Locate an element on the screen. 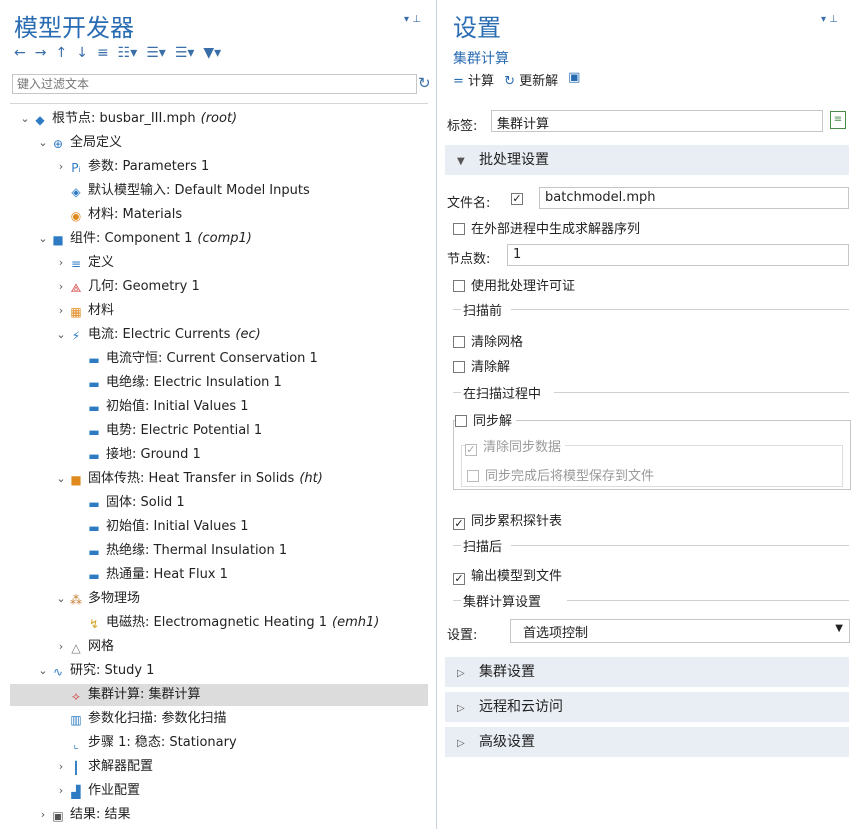 The height and width of the screenshot is (829, 851). tree-node: ⌄ ■ 固体传热: Heat Transfer in Solids (ht) is located at coordinates (219, 479).